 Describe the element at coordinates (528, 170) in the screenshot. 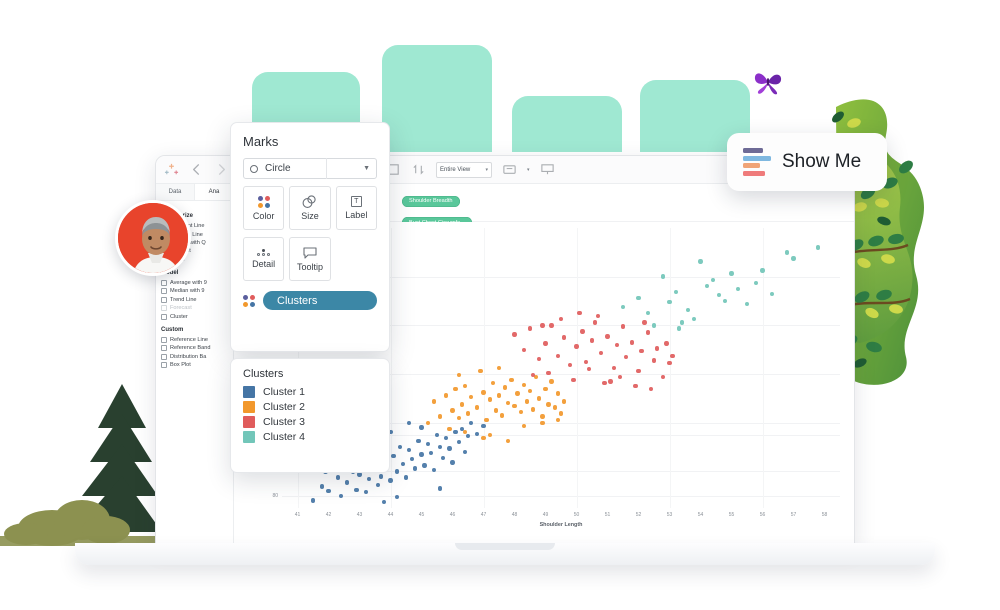

I see `highlight-caret-icon: ▾` at that location.